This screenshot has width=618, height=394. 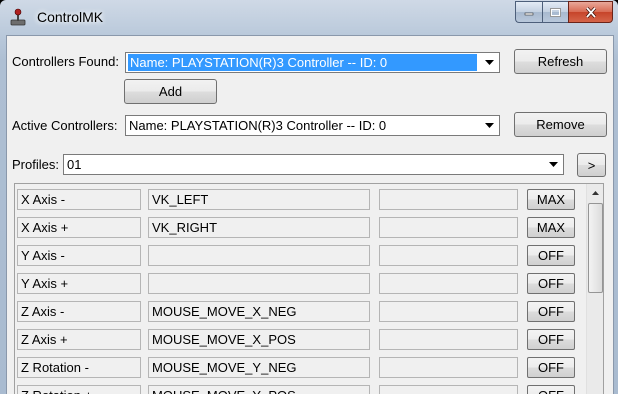 What do you see at coordinates (79, 389) in the screenshot?
I see `axis-name-field: Z Rotation +` at bounding box center [79, 389].